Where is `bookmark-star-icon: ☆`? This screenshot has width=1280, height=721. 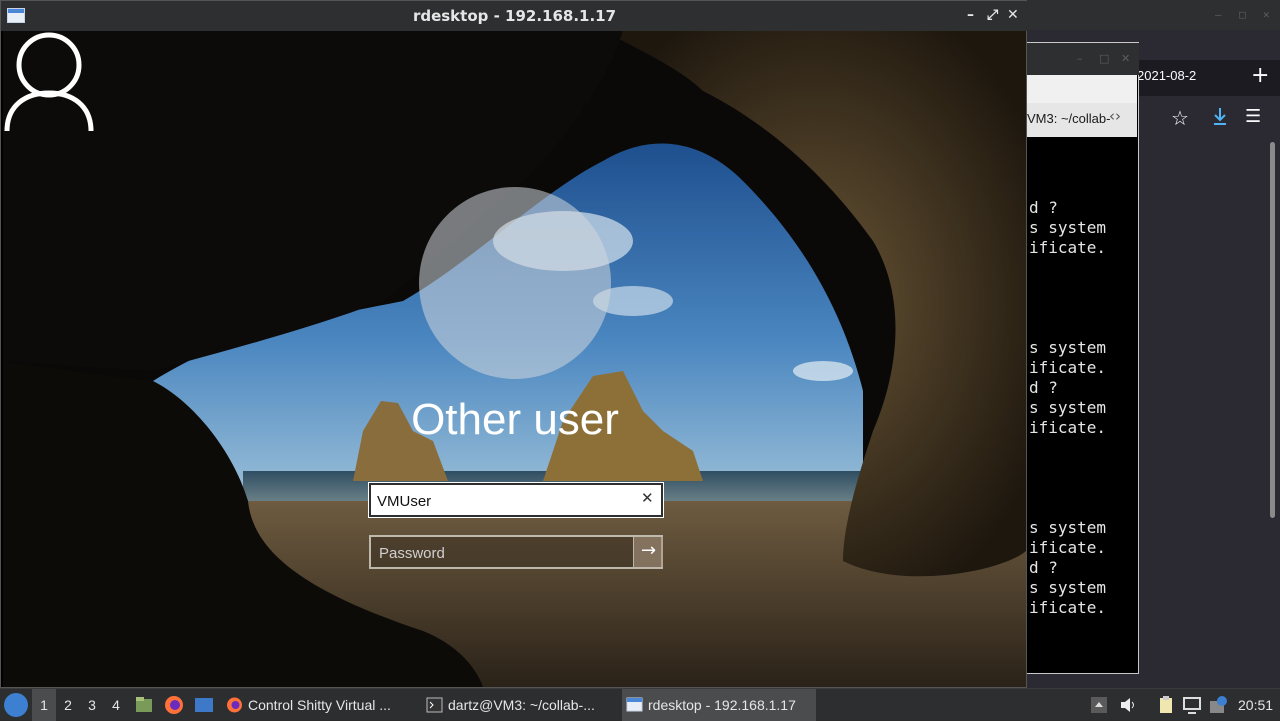 bookmark-star-icon: ☆ is located at coordinates (1180, 118).